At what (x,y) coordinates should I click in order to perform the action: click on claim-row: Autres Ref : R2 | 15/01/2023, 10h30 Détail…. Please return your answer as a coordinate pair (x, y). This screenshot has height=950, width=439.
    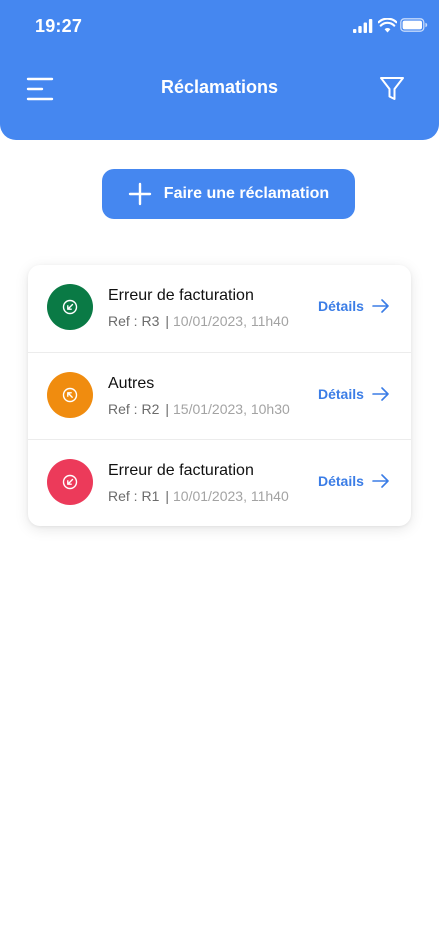
    Looking at the image, I should click on (219, 395).